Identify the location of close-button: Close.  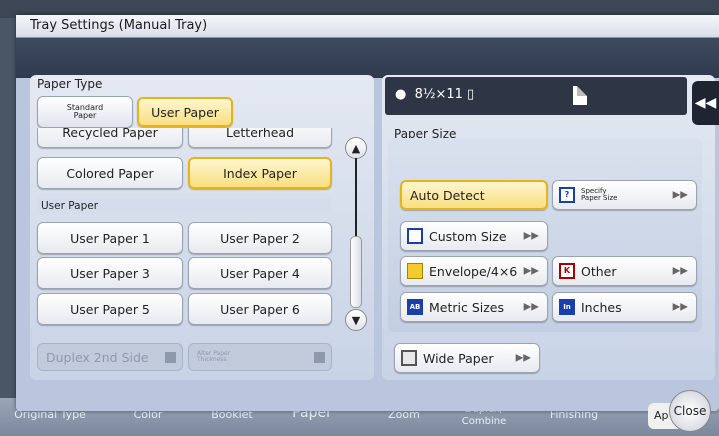
(690, 411).